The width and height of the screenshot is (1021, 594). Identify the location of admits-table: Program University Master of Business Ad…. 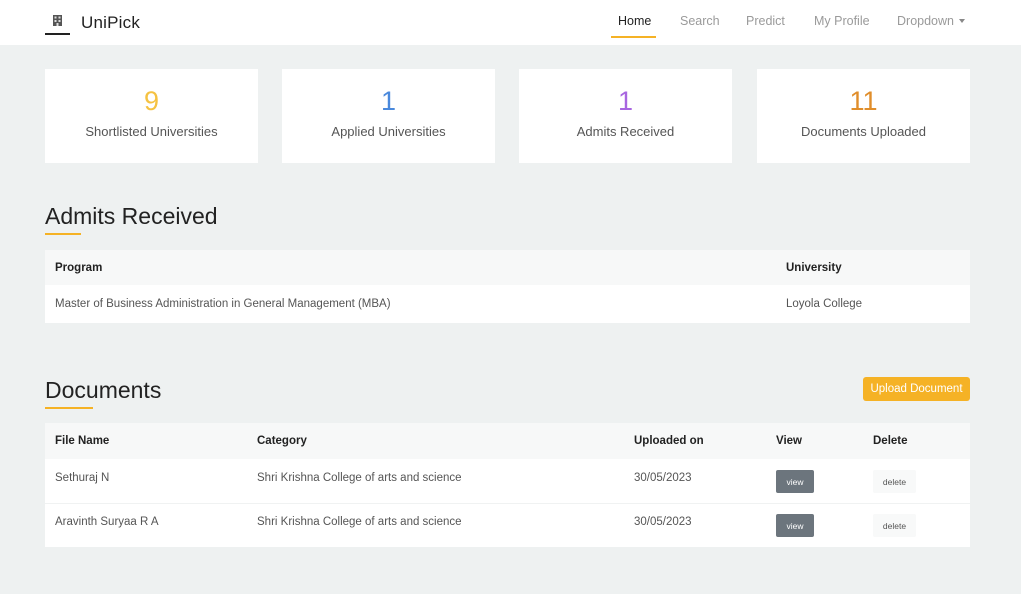
(507, 286).